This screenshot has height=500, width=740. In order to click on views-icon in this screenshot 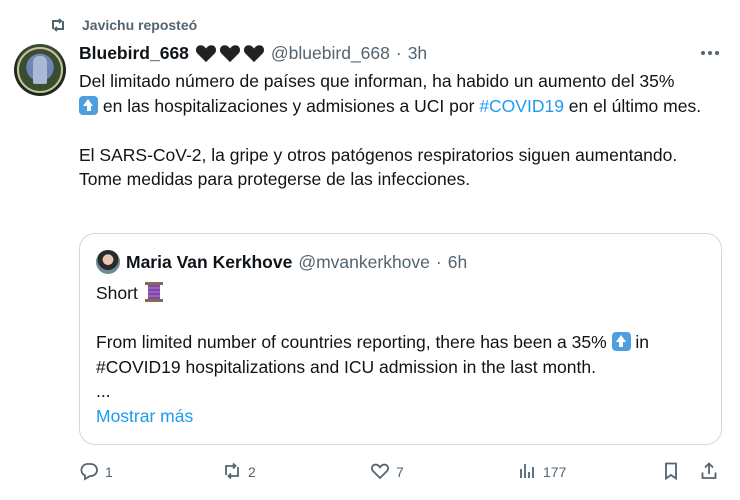, I will do `click(527, 472)`.